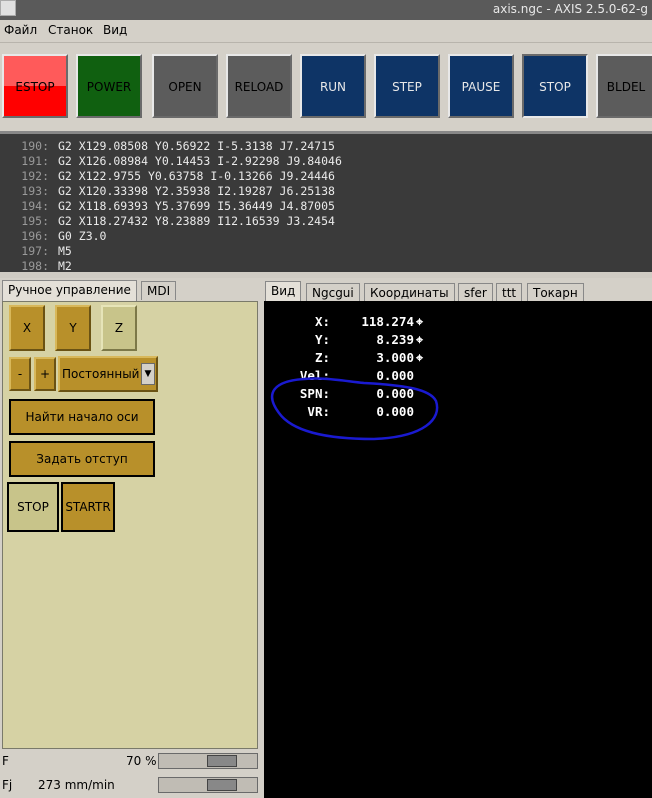 The height and width of the screenshot is (798, 652). I want to click on line-number: 192:, so click(35, 176).